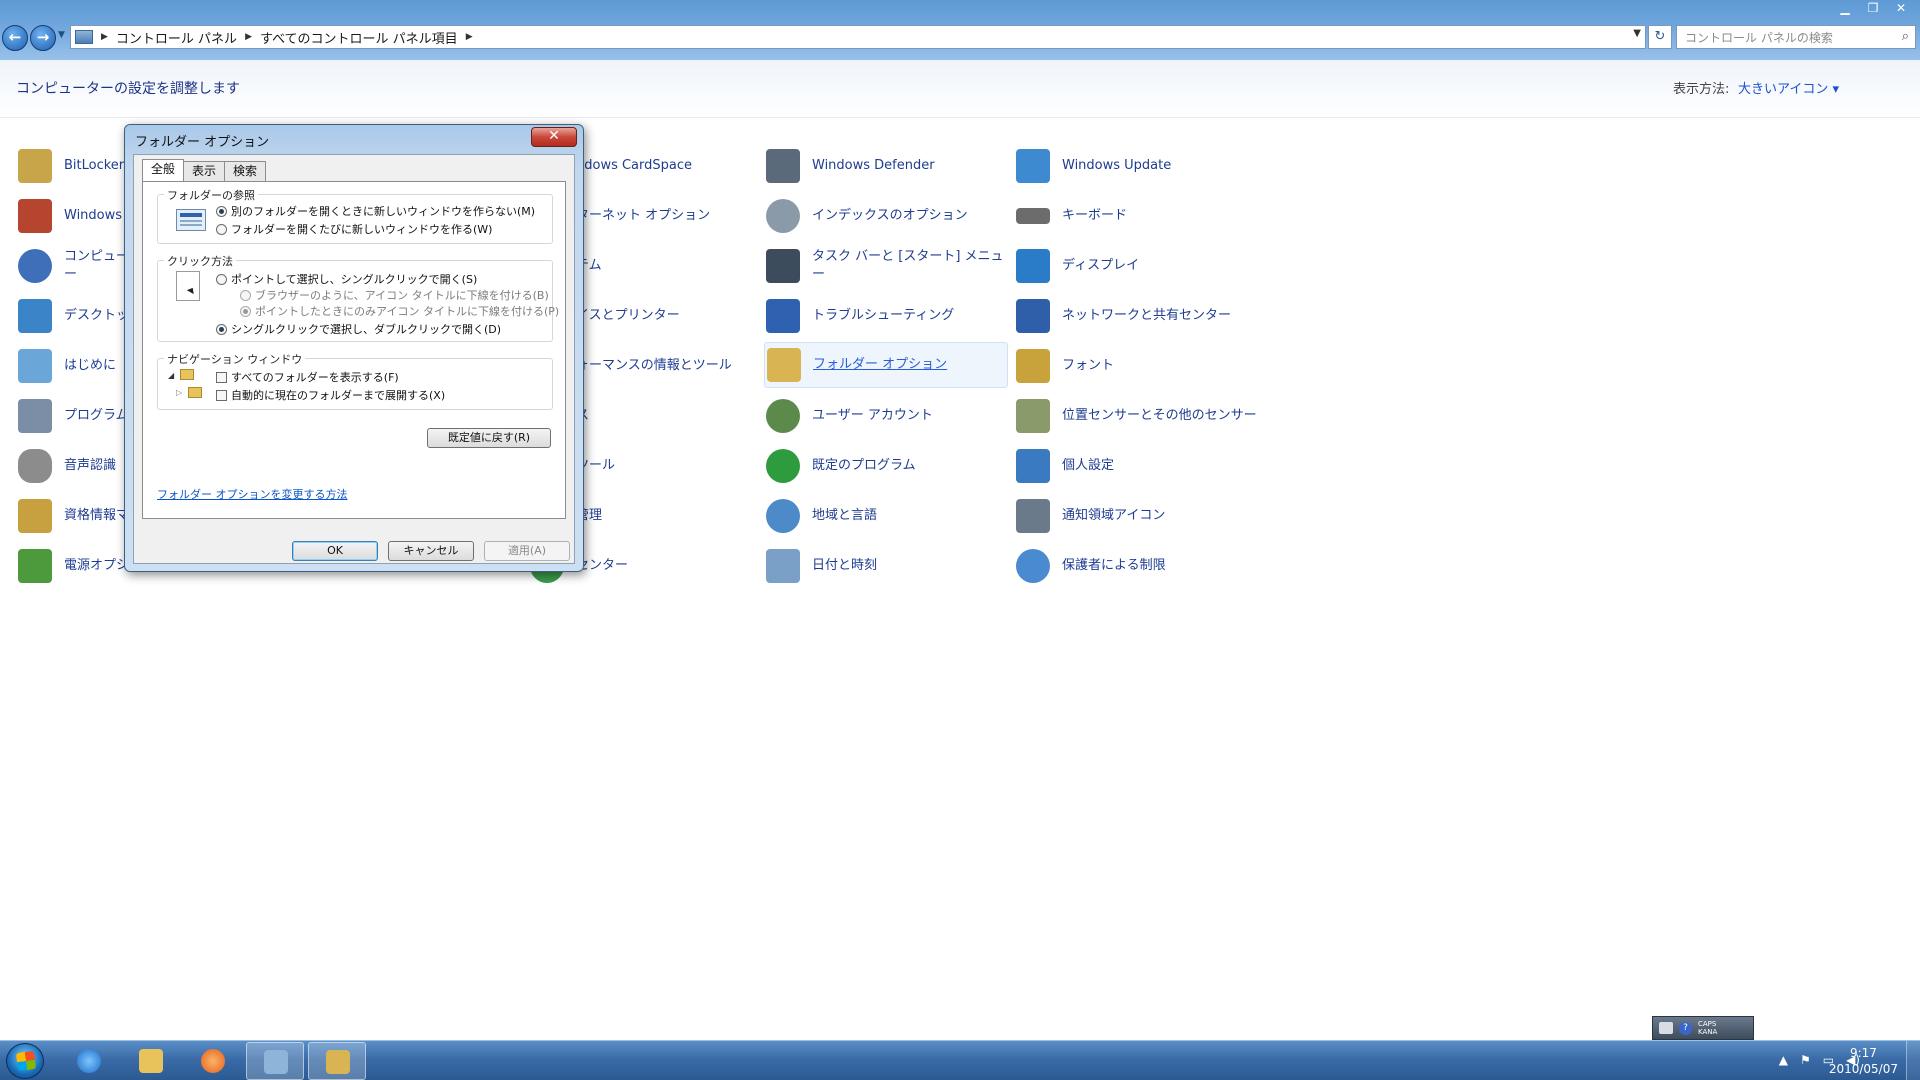 The image size is (1920, 1080). Describe the element at coordinates (783, 466) in the screenshot. I see `default-programs-icon` at that location.